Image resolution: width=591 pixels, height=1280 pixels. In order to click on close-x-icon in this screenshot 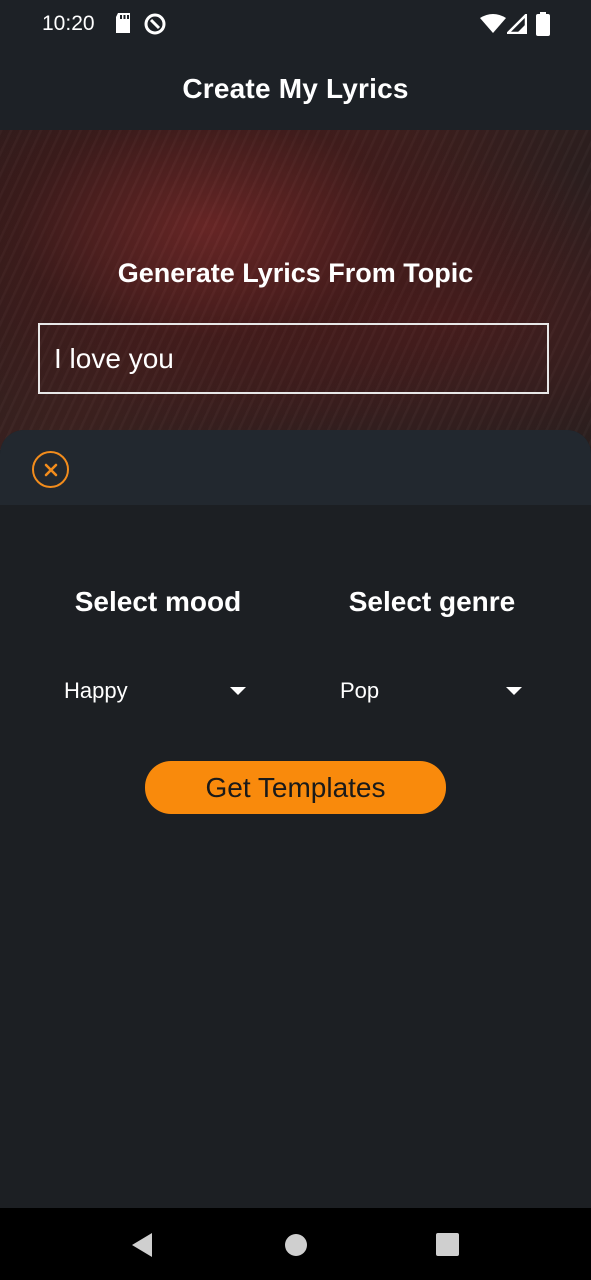, I will do `click(50, 469)`.